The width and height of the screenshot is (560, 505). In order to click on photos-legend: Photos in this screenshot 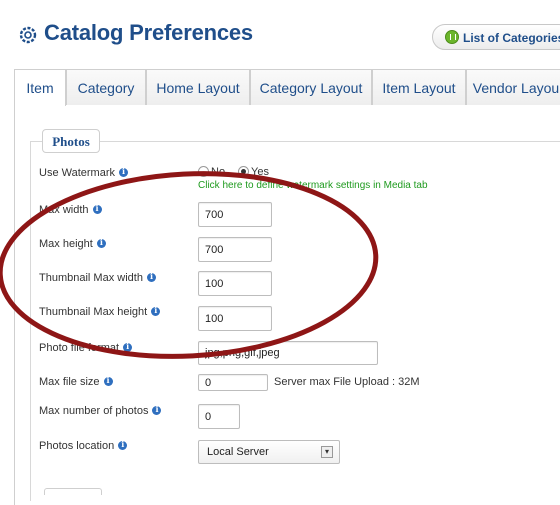, I will do `click(71, 141)`.